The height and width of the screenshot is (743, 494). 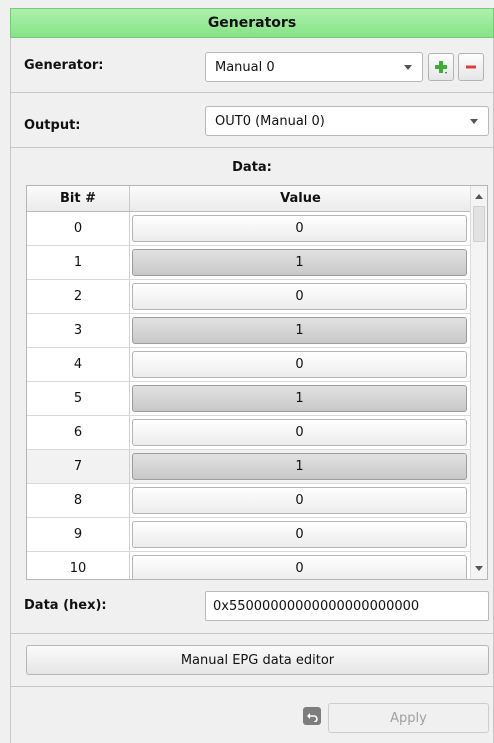 I want to click on table-row: 31, so click(x=249, y=331).